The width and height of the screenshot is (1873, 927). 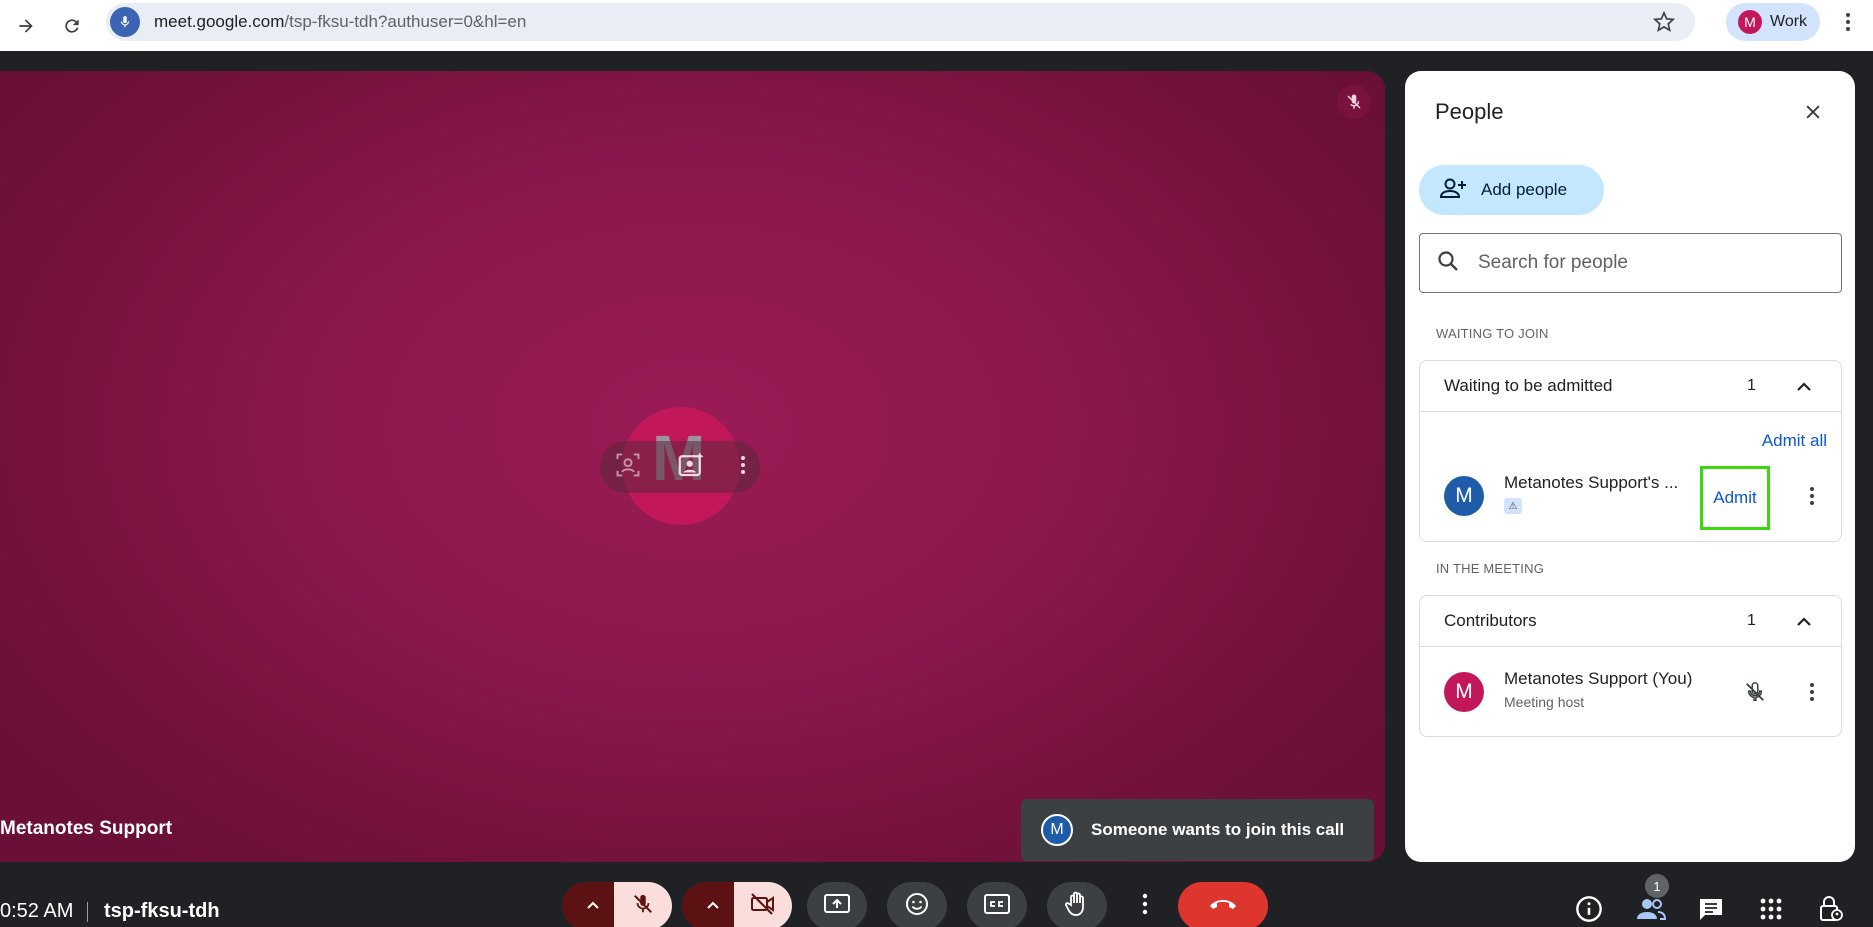 I want to click on contributors-group-count: 1, so click(x=1751, y=620).